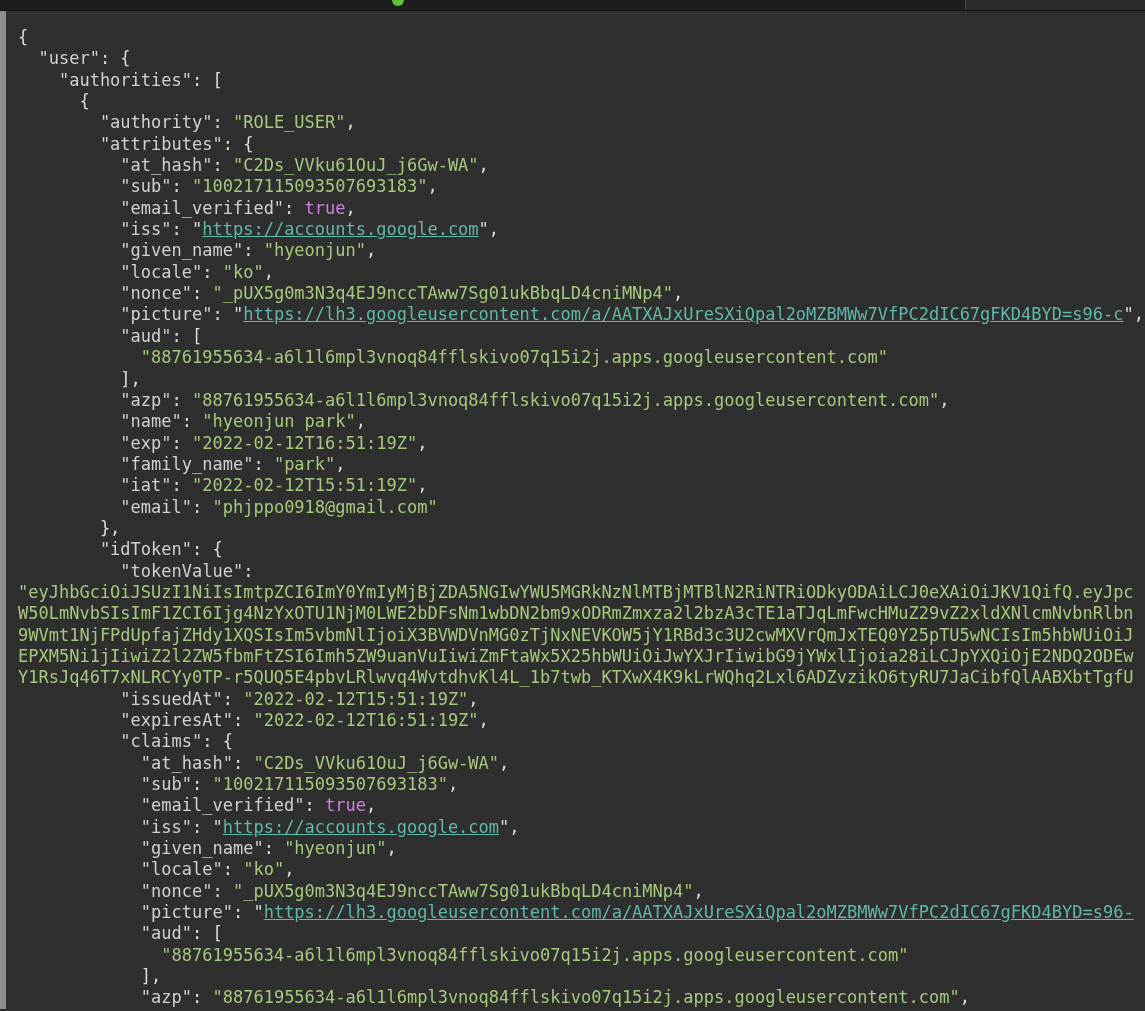 The width and height of the screenshot is (1145, 1011). I want to click on code-line: EPXM5Ni1jIiwiZ2l2ZW5fbmFtZSI6Imh5ZW9uanVuIiwiZmFtaWx5X25hbWUiOiJwYXJrIiwibG9jYWxlIjoia28iLCJpYXQiOjE2NDQ2ODEw, so click(576, 656).